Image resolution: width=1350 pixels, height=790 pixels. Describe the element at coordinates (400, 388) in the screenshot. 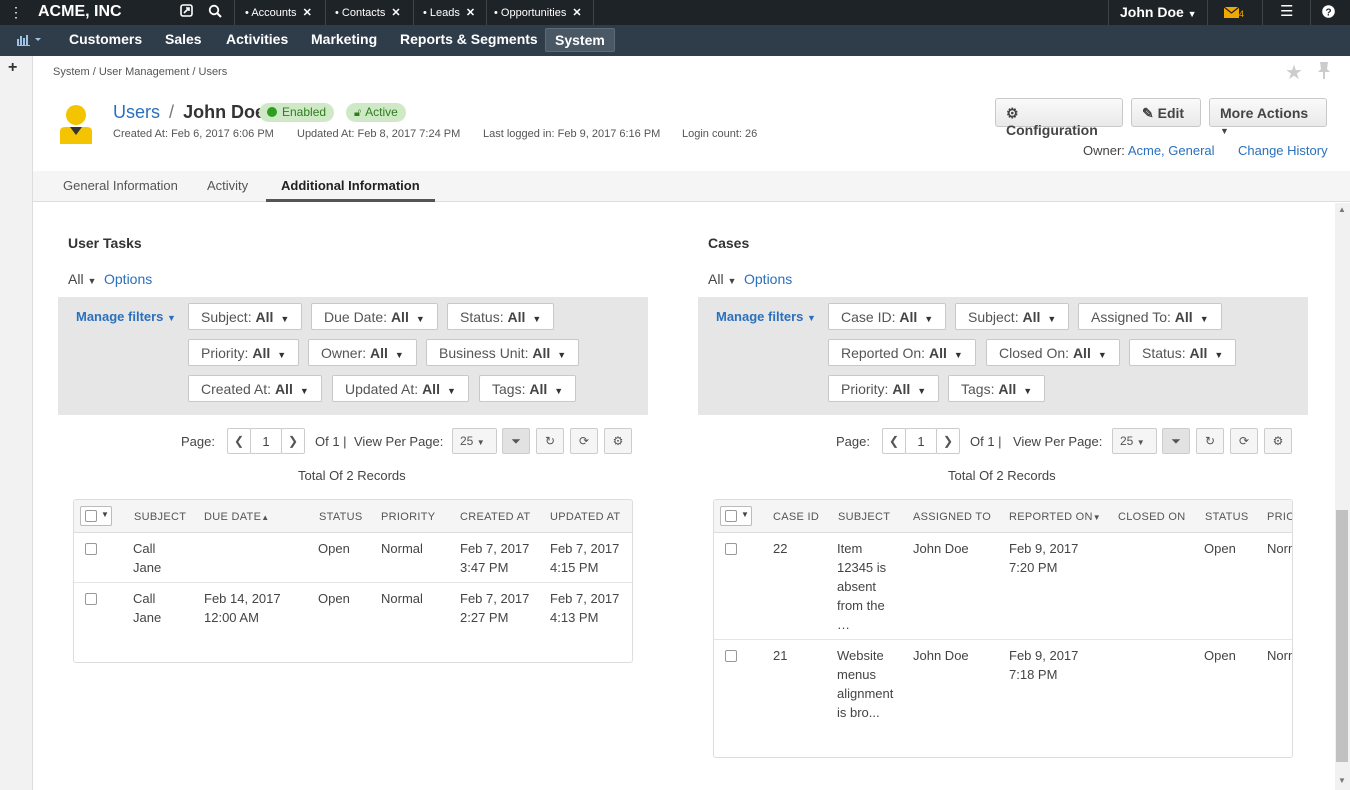

I see `filter-updated-at: Updated At: All ▼` at that location.